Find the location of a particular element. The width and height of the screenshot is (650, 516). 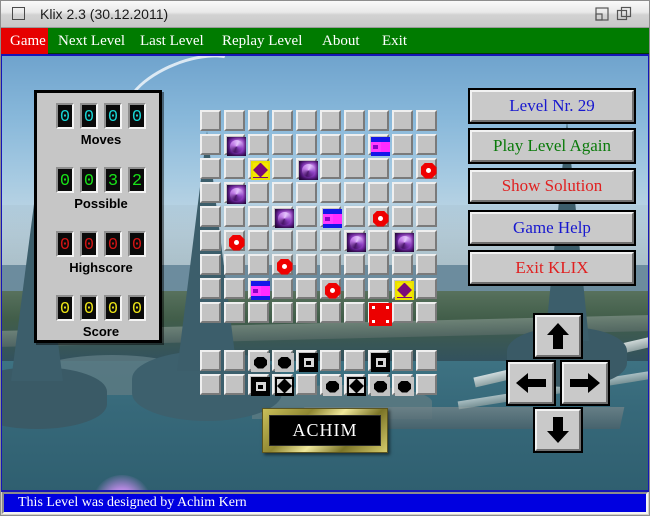

menu-item-replay-level: Replay Level is located at coordinates (262, 41).